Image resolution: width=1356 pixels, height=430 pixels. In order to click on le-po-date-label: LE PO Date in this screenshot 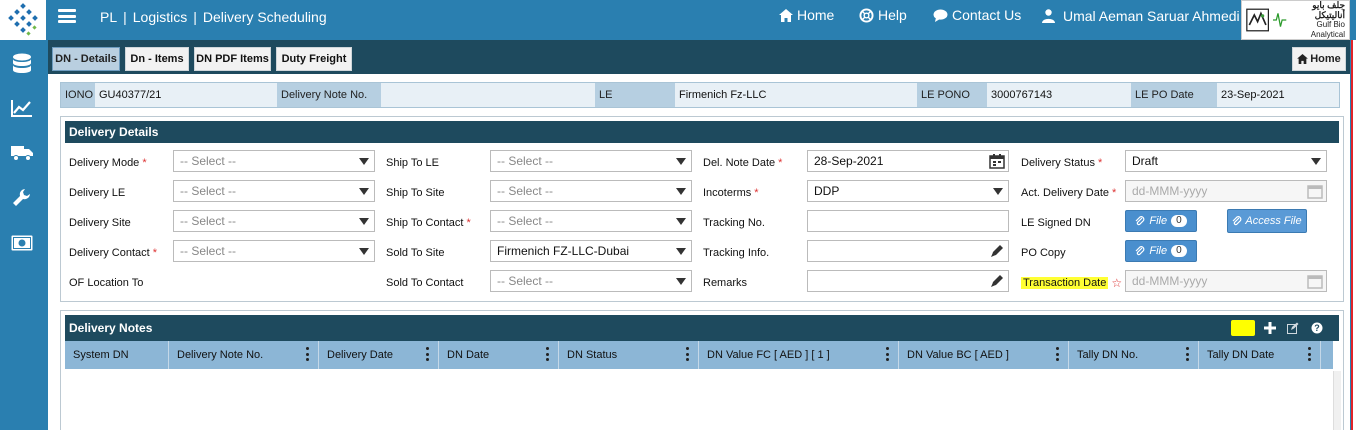, I will do `click(1174, 95)`.